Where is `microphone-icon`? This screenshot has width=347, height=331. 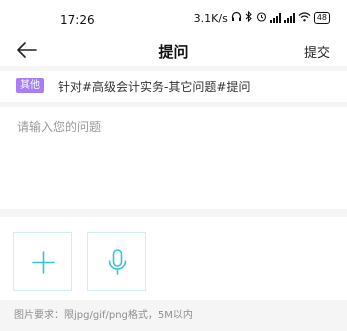
microphone-icon is located at coordinates (117, 262).